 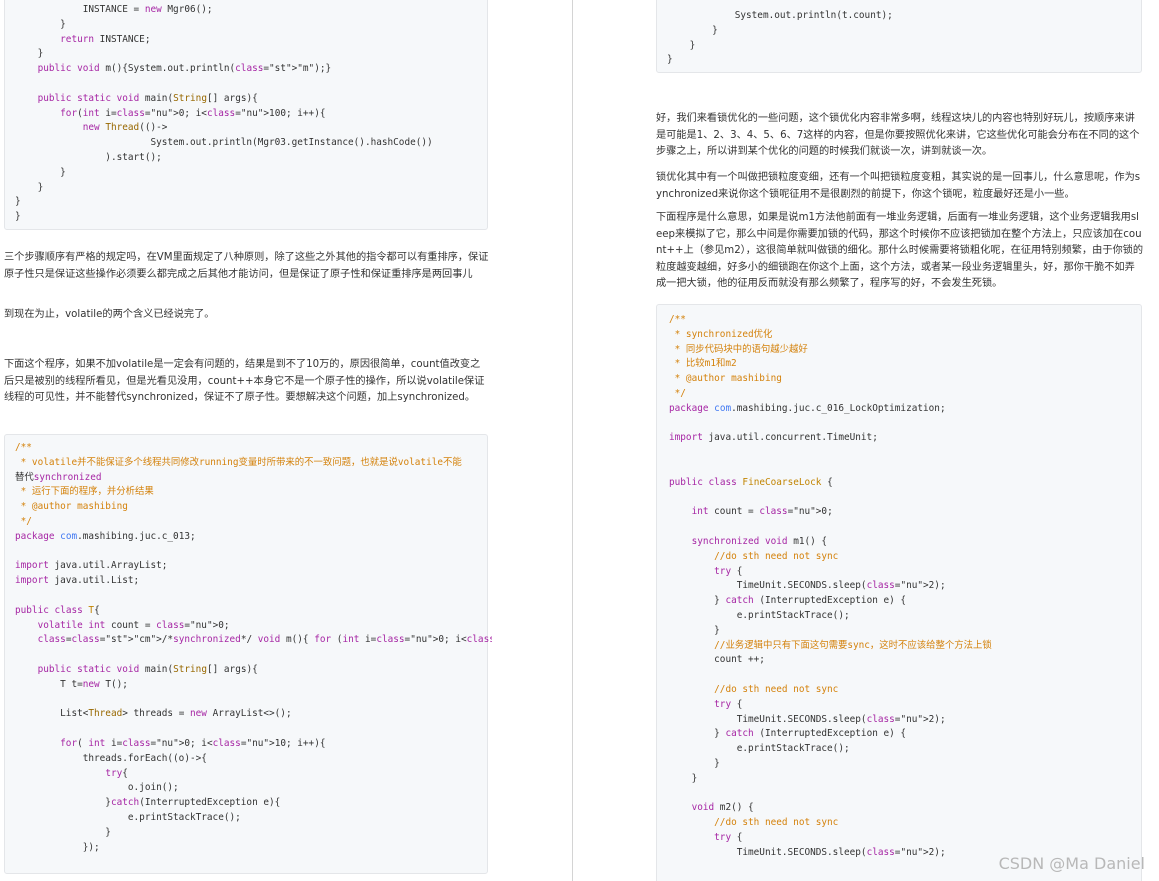 I want to click on code-line: ).start();, so click(x=88, y=157).